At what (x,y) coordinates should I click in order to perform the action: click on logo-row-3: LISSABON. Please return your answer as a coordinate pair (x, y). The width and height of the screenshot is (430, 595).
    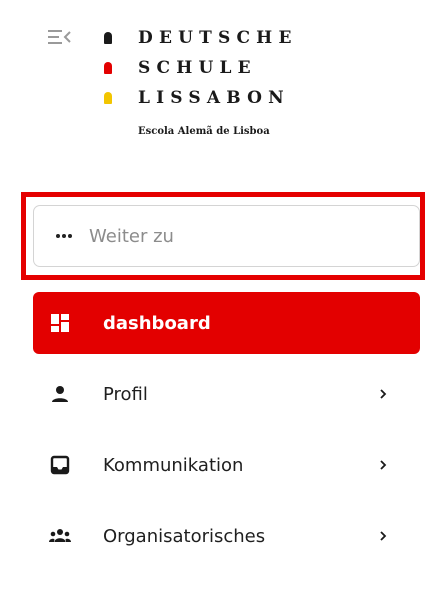
    Looking at the image, I should click on (197, 98).